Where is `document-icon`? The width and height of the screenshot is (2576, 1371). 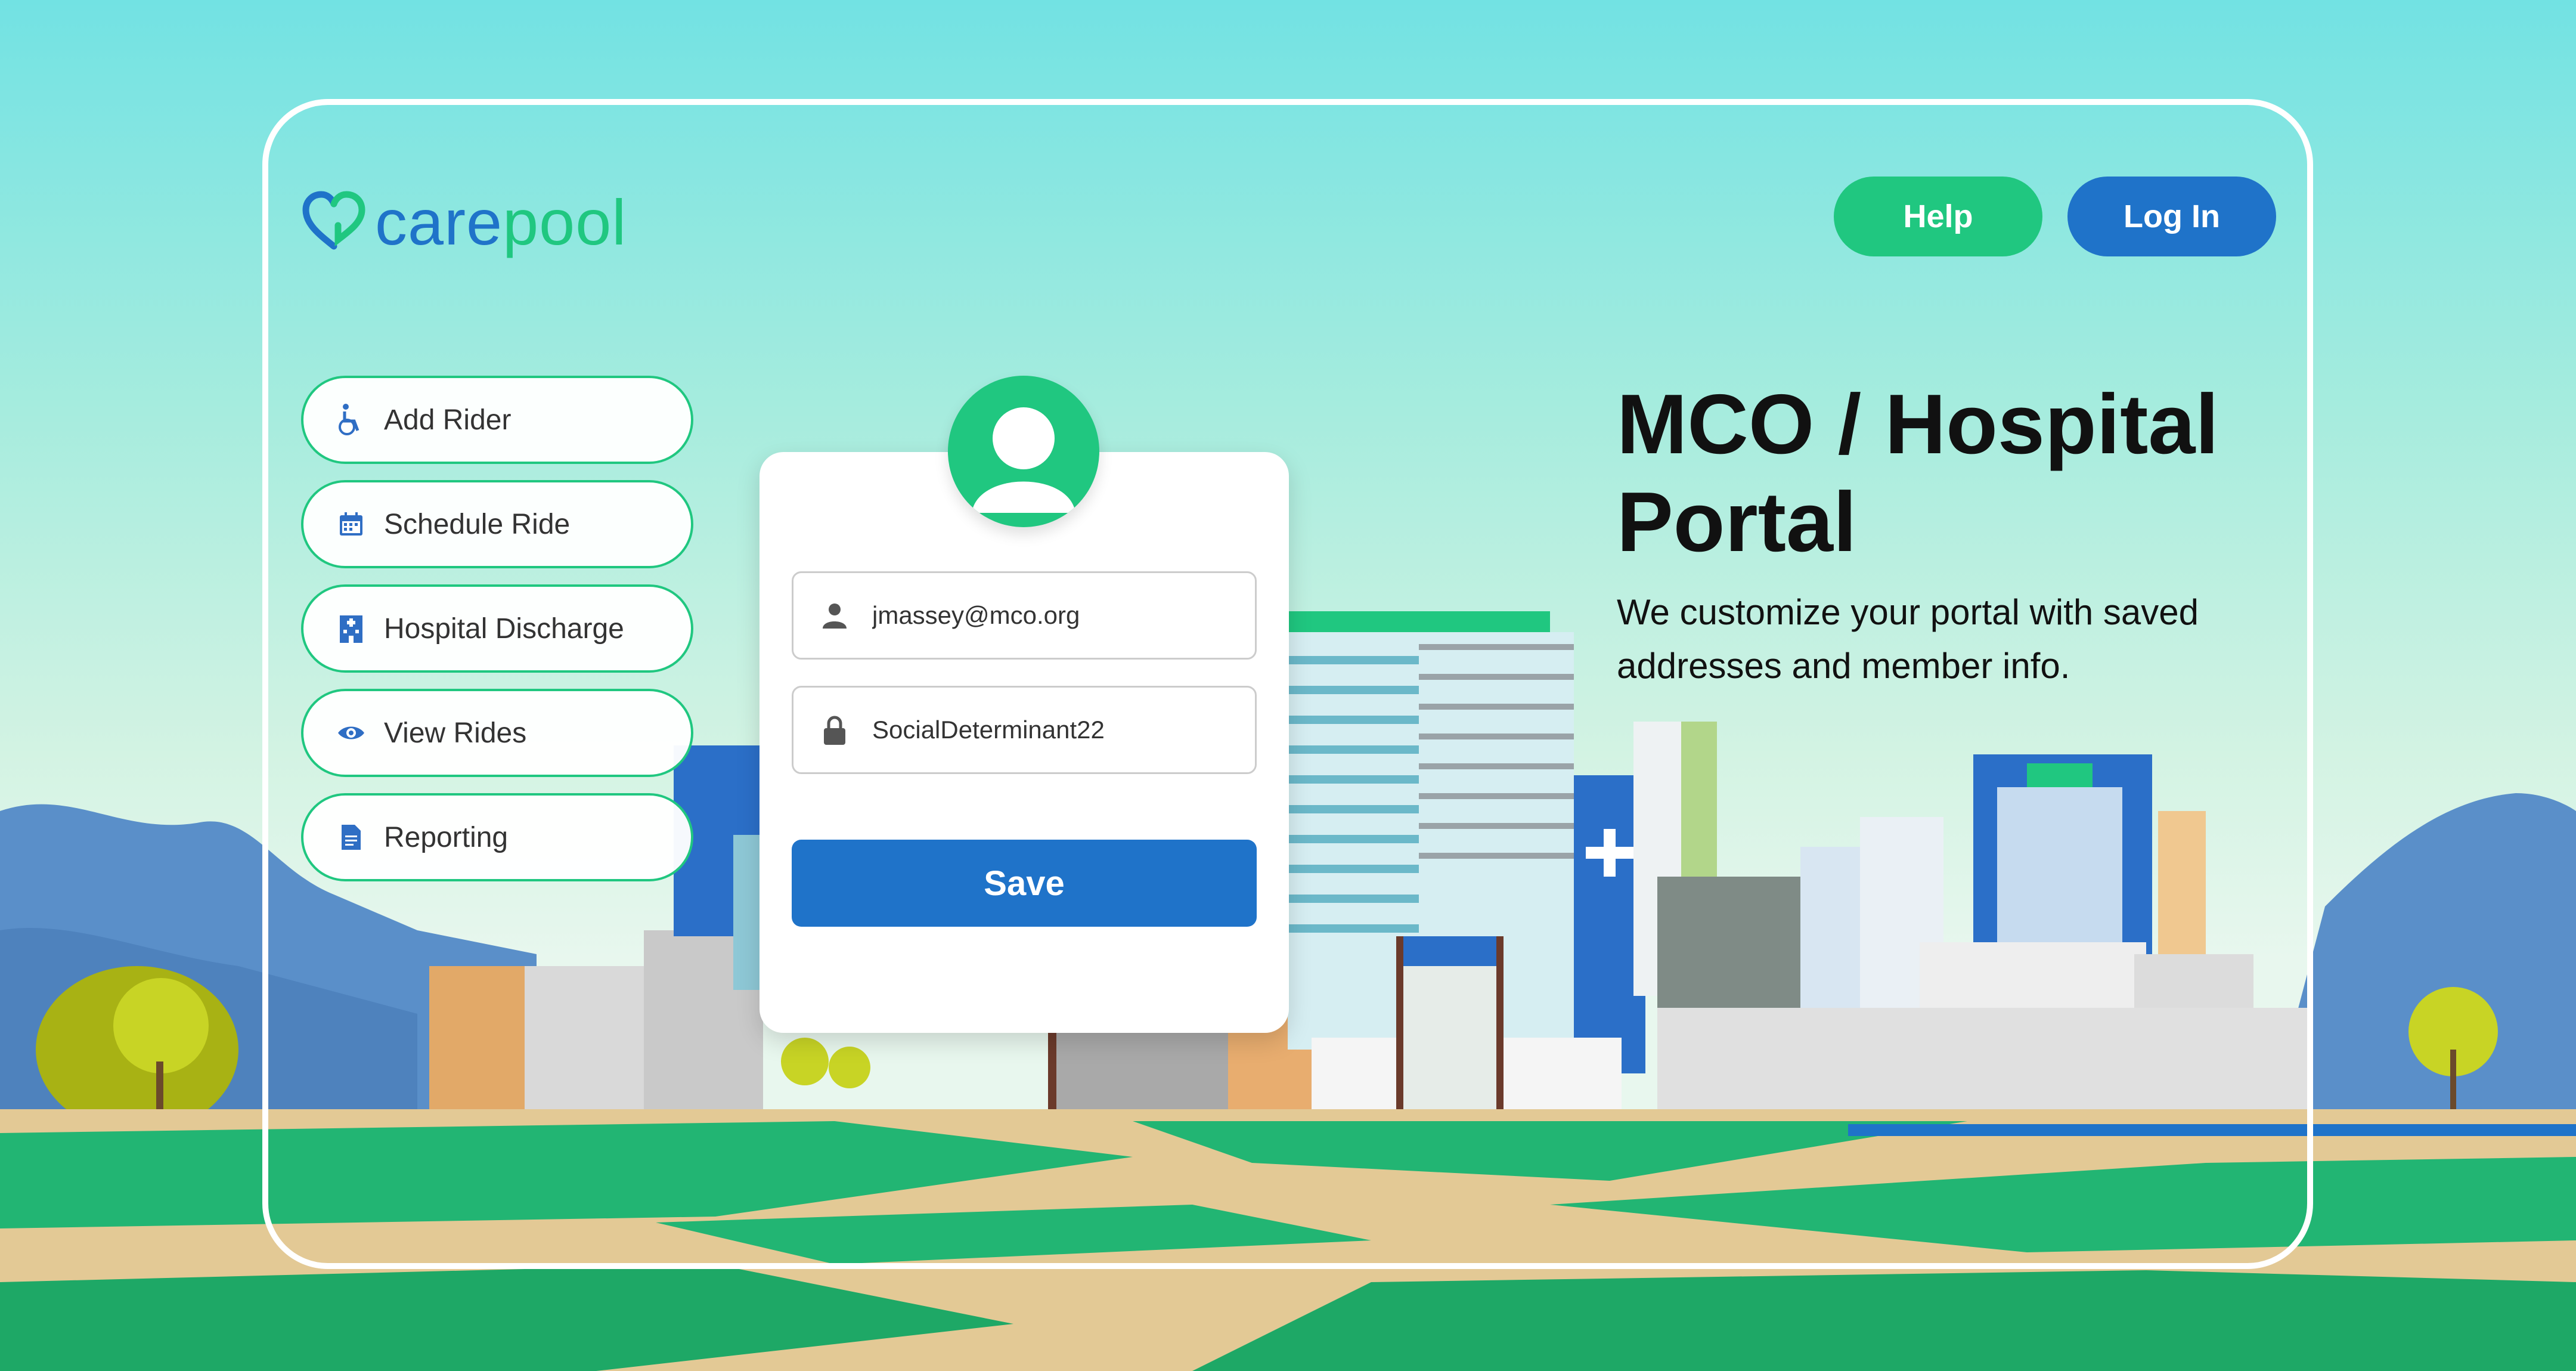 document-icon is located at coordinates (351, 837).